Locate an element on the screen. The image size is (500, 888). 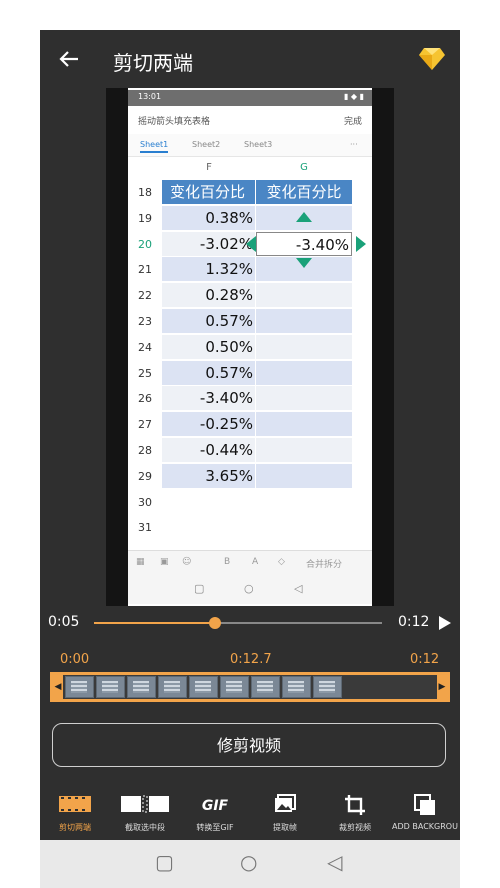
triangle-nav-icon: ◁ is located at coordinates (298, 588).